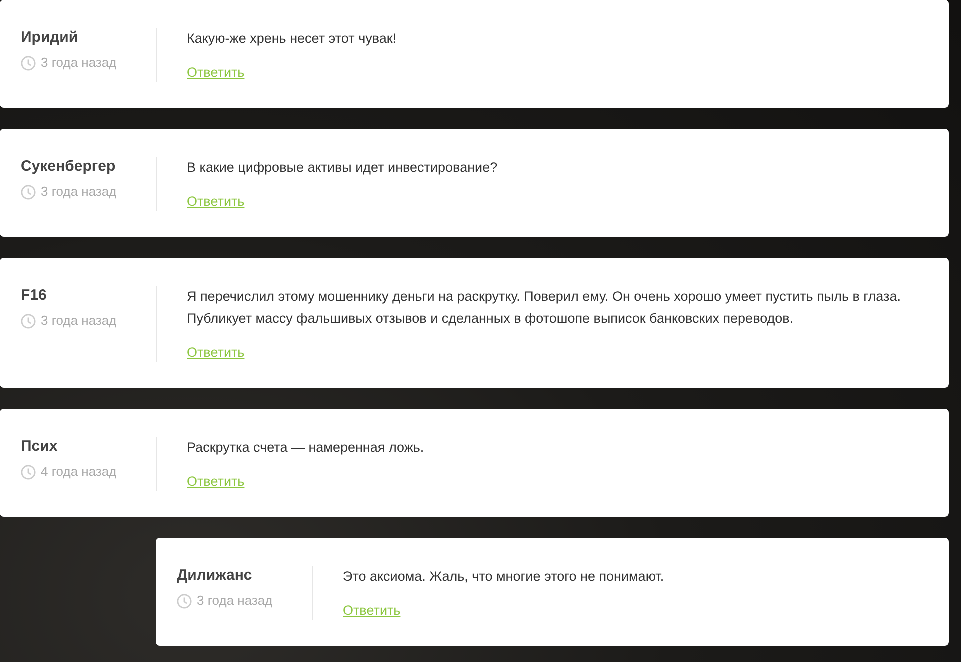 The width and height of the screenshot is (961, 662). What do you see at coordinates (49, 38) in the screenshot?
I see `author-name: Иридий` at bounding box center [49, 38].